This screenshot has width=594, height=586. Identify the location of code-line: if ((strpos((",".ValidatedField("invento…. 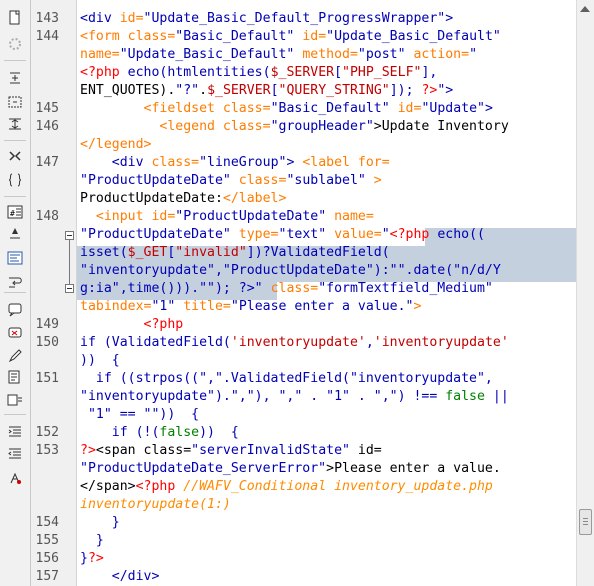
(286, 379).